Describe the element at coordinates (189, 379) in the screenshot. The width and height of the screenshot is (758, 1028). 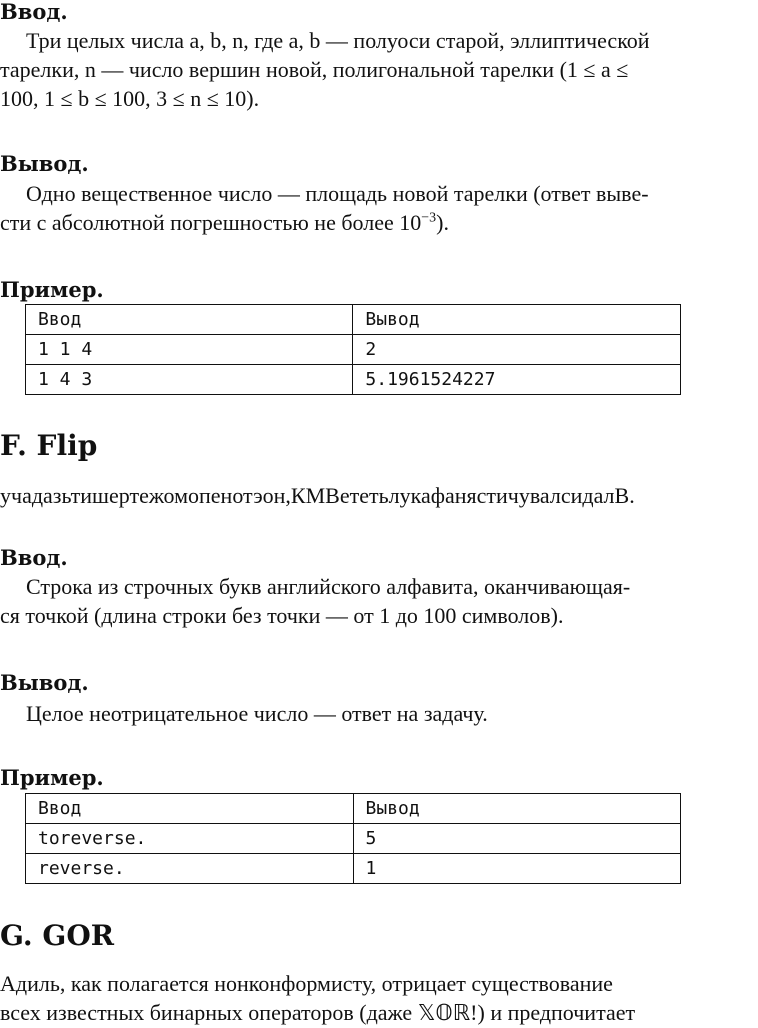
I see `table-cell: 1 4 3` at that location.